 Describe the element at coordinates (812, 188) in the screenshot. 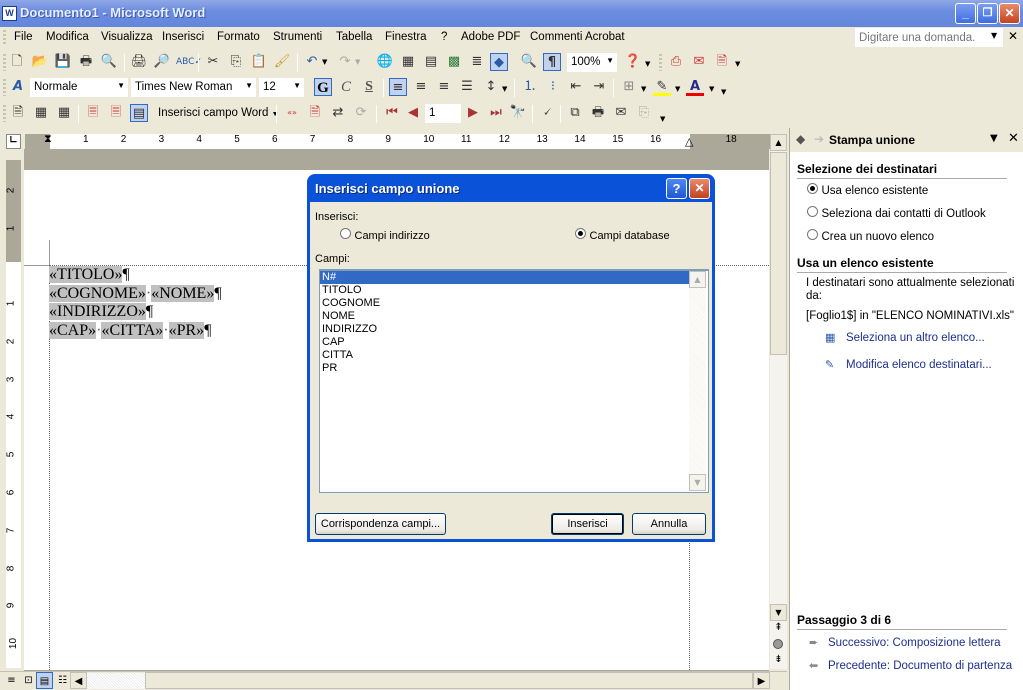

I see `radio-use-existing` at that location.